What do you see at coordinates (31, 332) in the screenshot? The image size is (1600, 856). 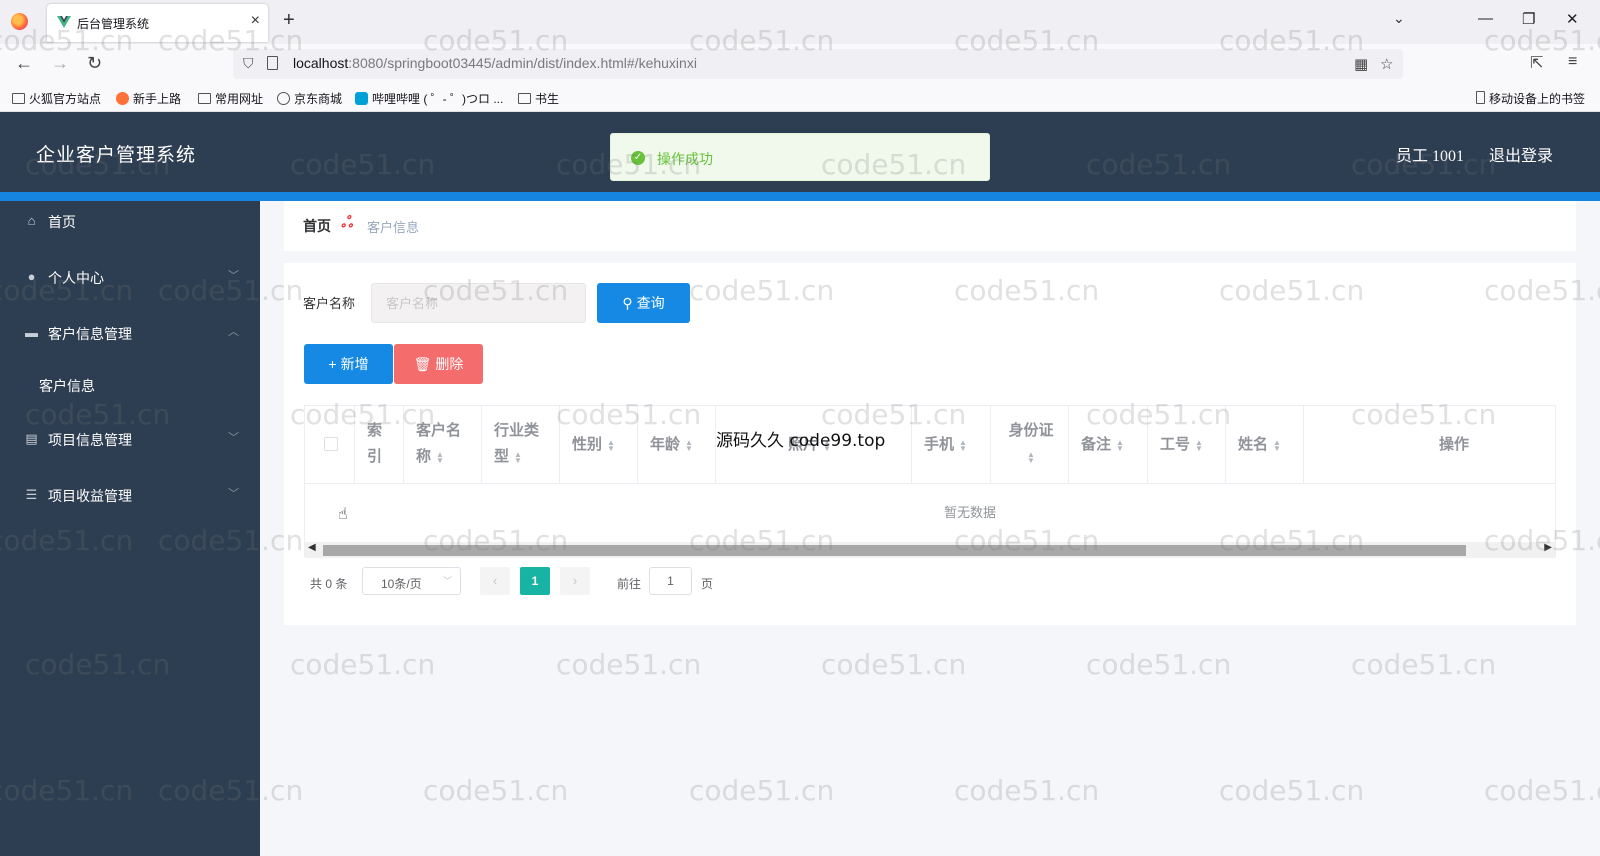 I see `briefcase-icon: ▬` at bounding box center [31, 332].